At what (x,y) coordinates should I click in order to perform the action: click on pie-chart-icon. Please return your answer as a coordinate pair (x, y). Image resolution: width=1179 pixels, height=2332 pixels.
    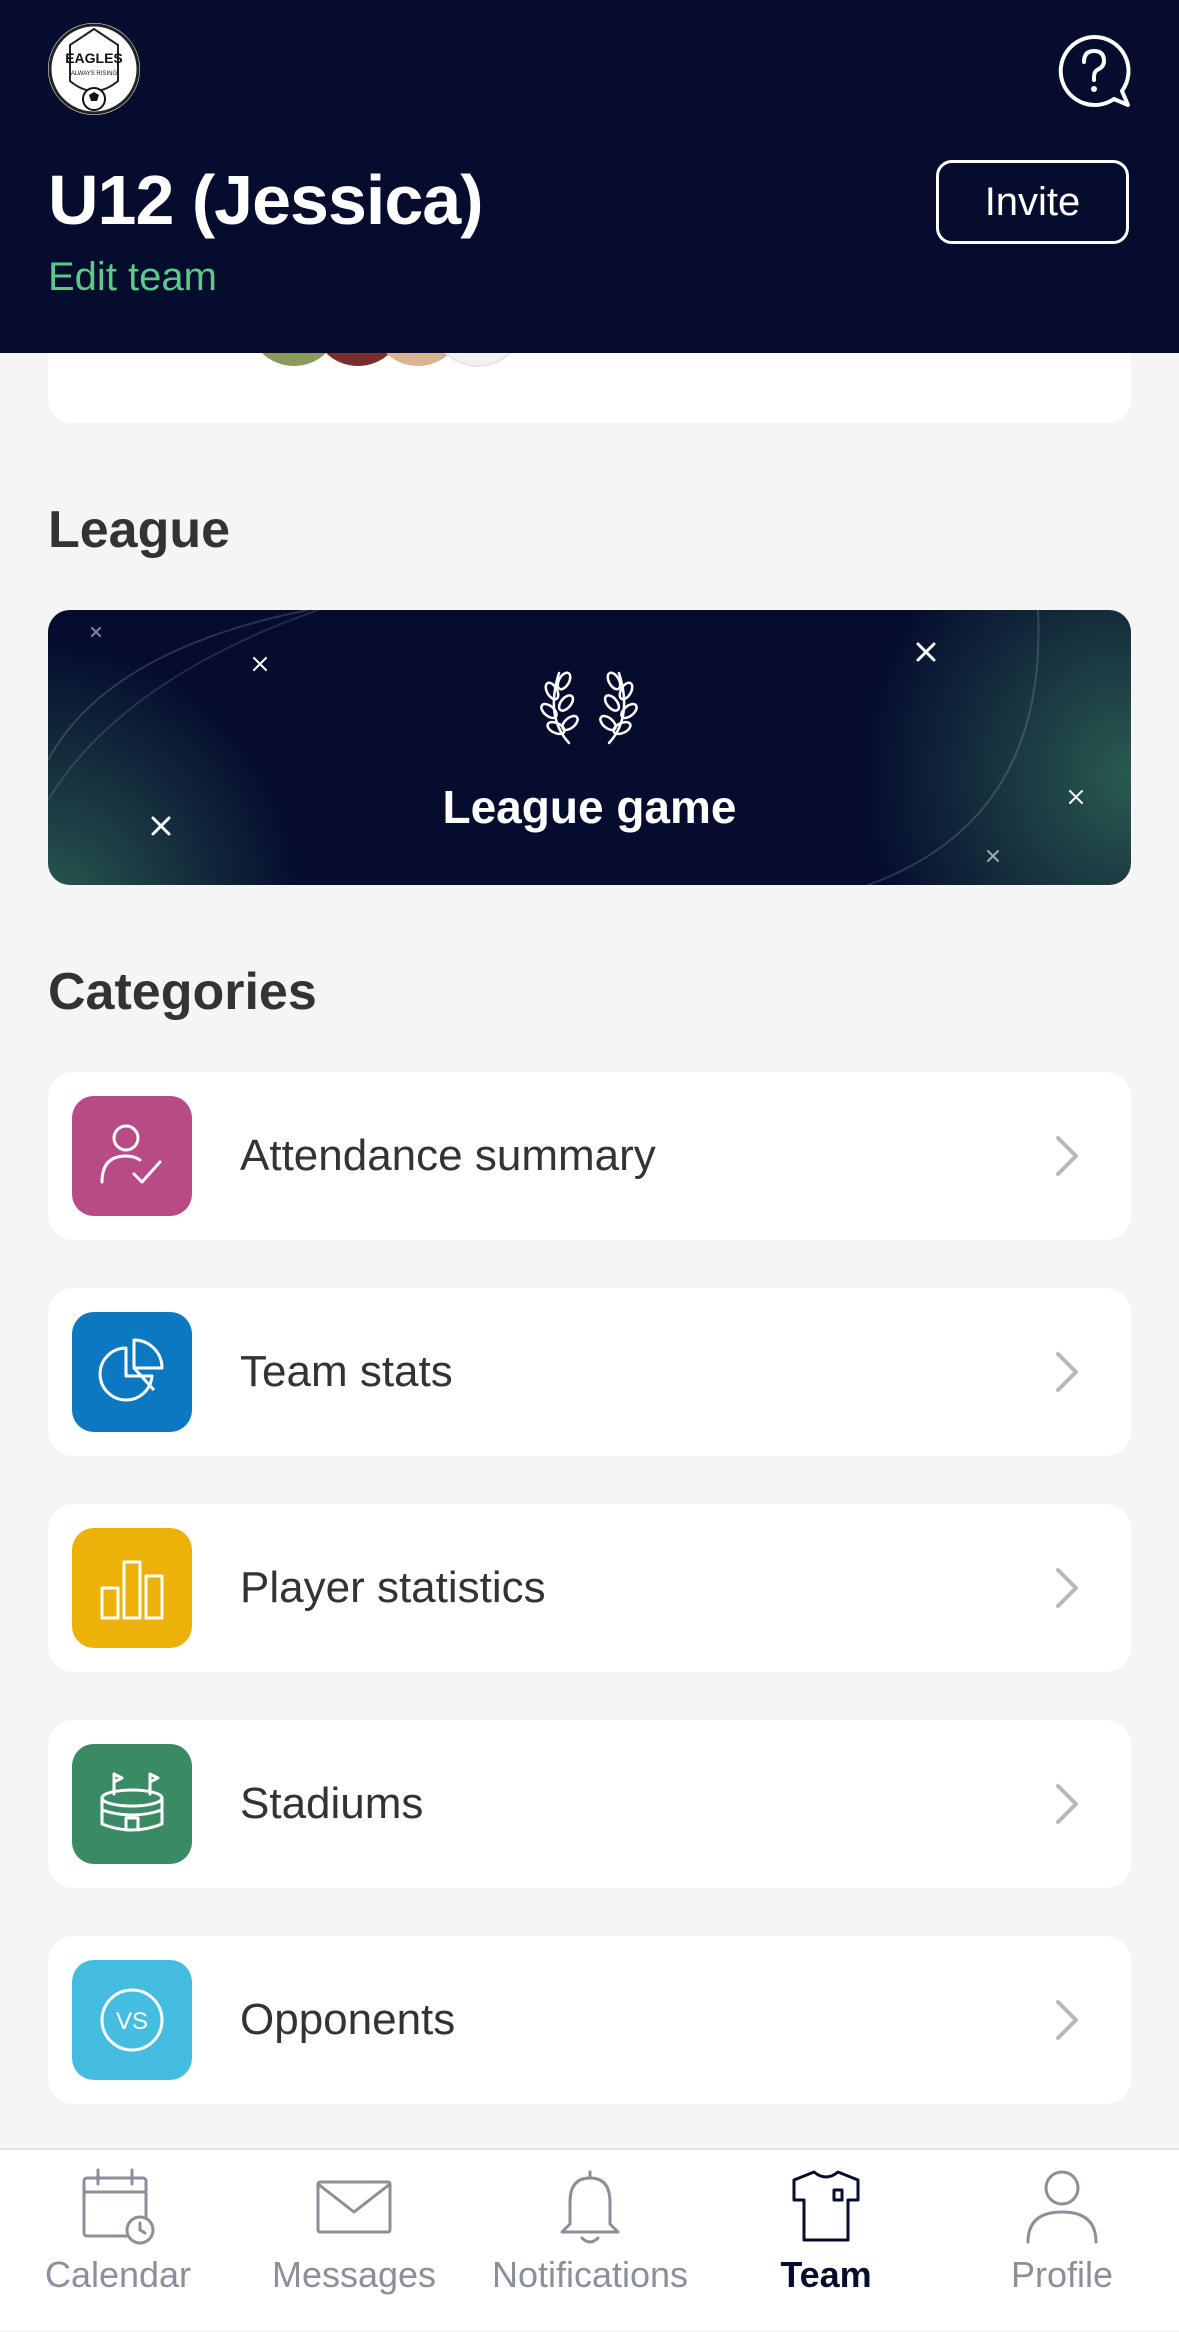
    Looking at the image, I should click on (132, 1372).